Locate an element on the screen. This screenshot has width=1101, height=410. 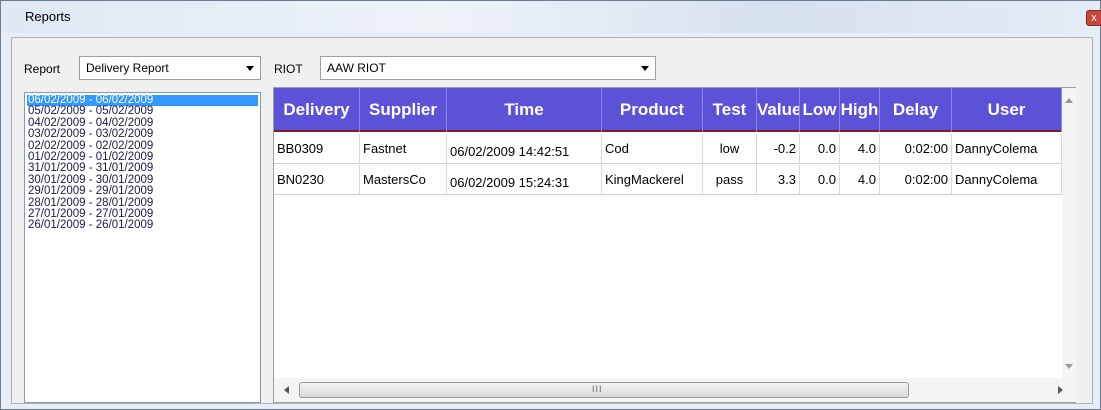
scroll-left-icon is located at coordinates (286, 390).